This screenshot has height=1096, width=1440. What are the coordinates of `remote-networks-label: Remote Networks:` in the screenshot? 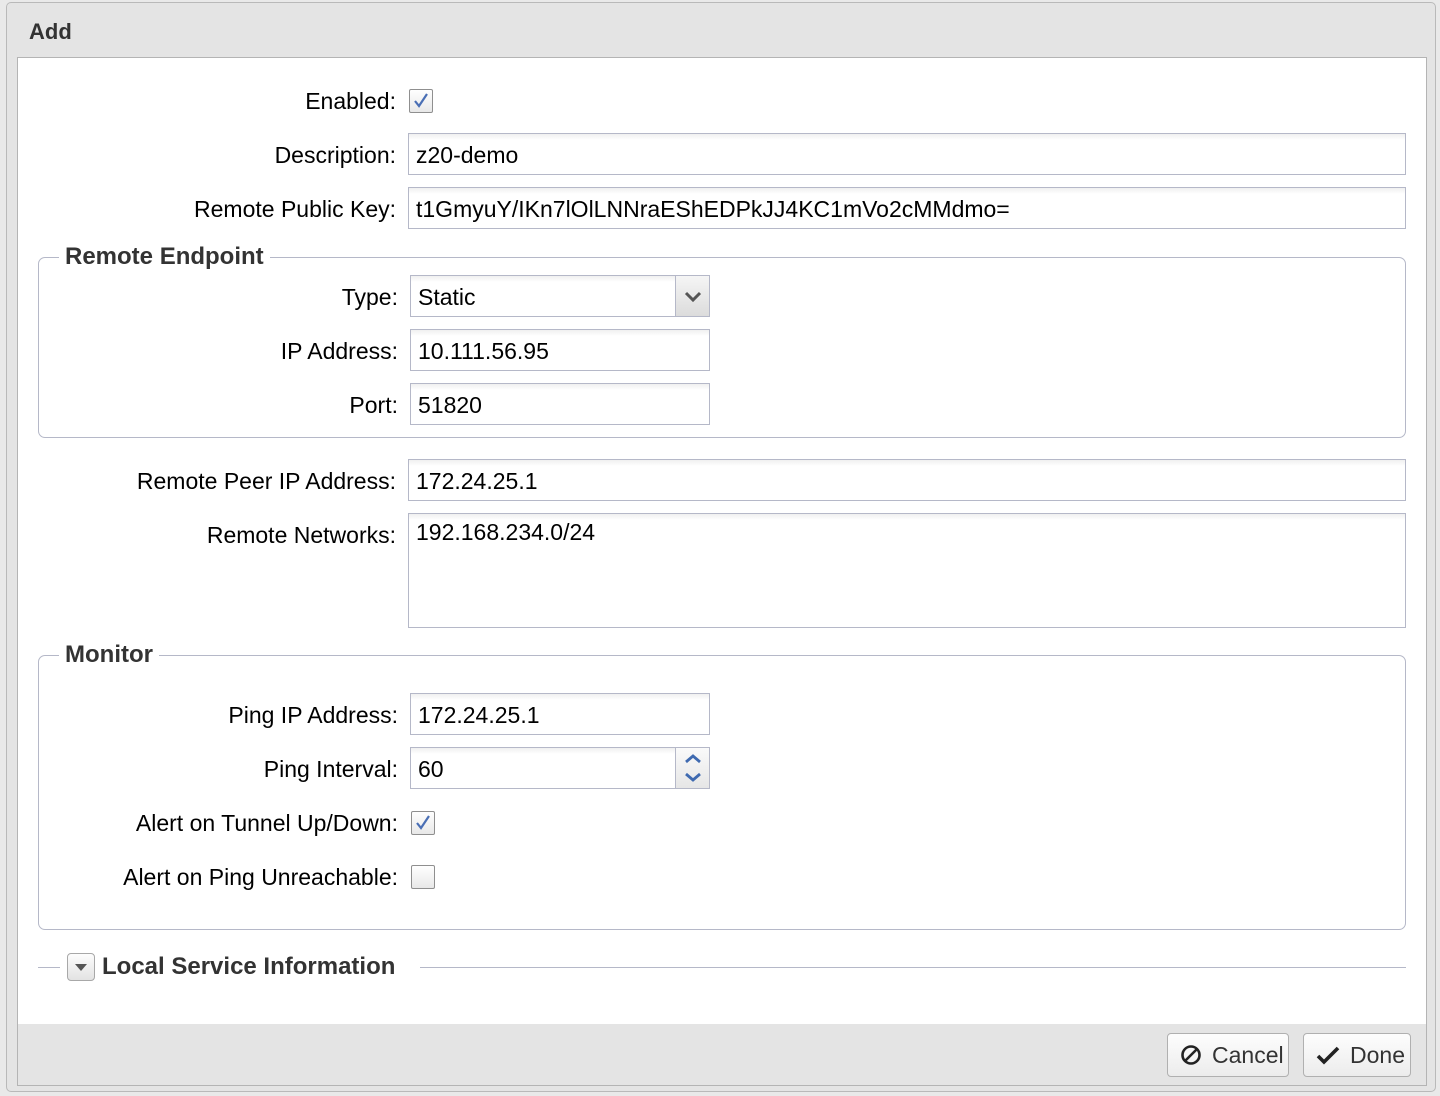 It's located at (301, 535).